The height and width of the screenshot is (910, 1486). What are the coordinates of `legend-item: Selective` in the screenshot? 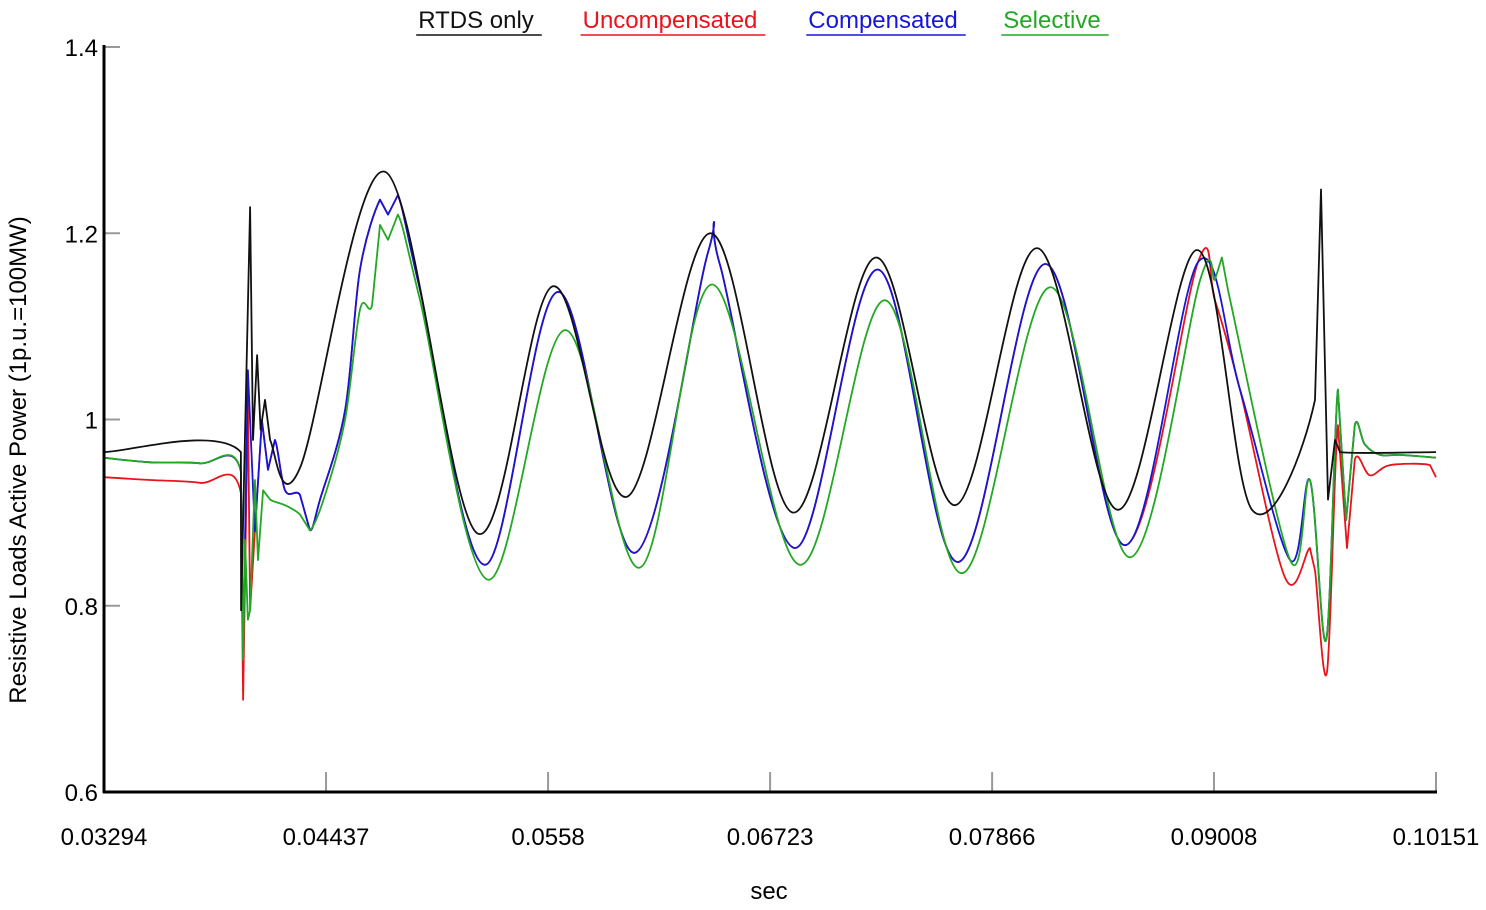 It's located at (1055, 21).